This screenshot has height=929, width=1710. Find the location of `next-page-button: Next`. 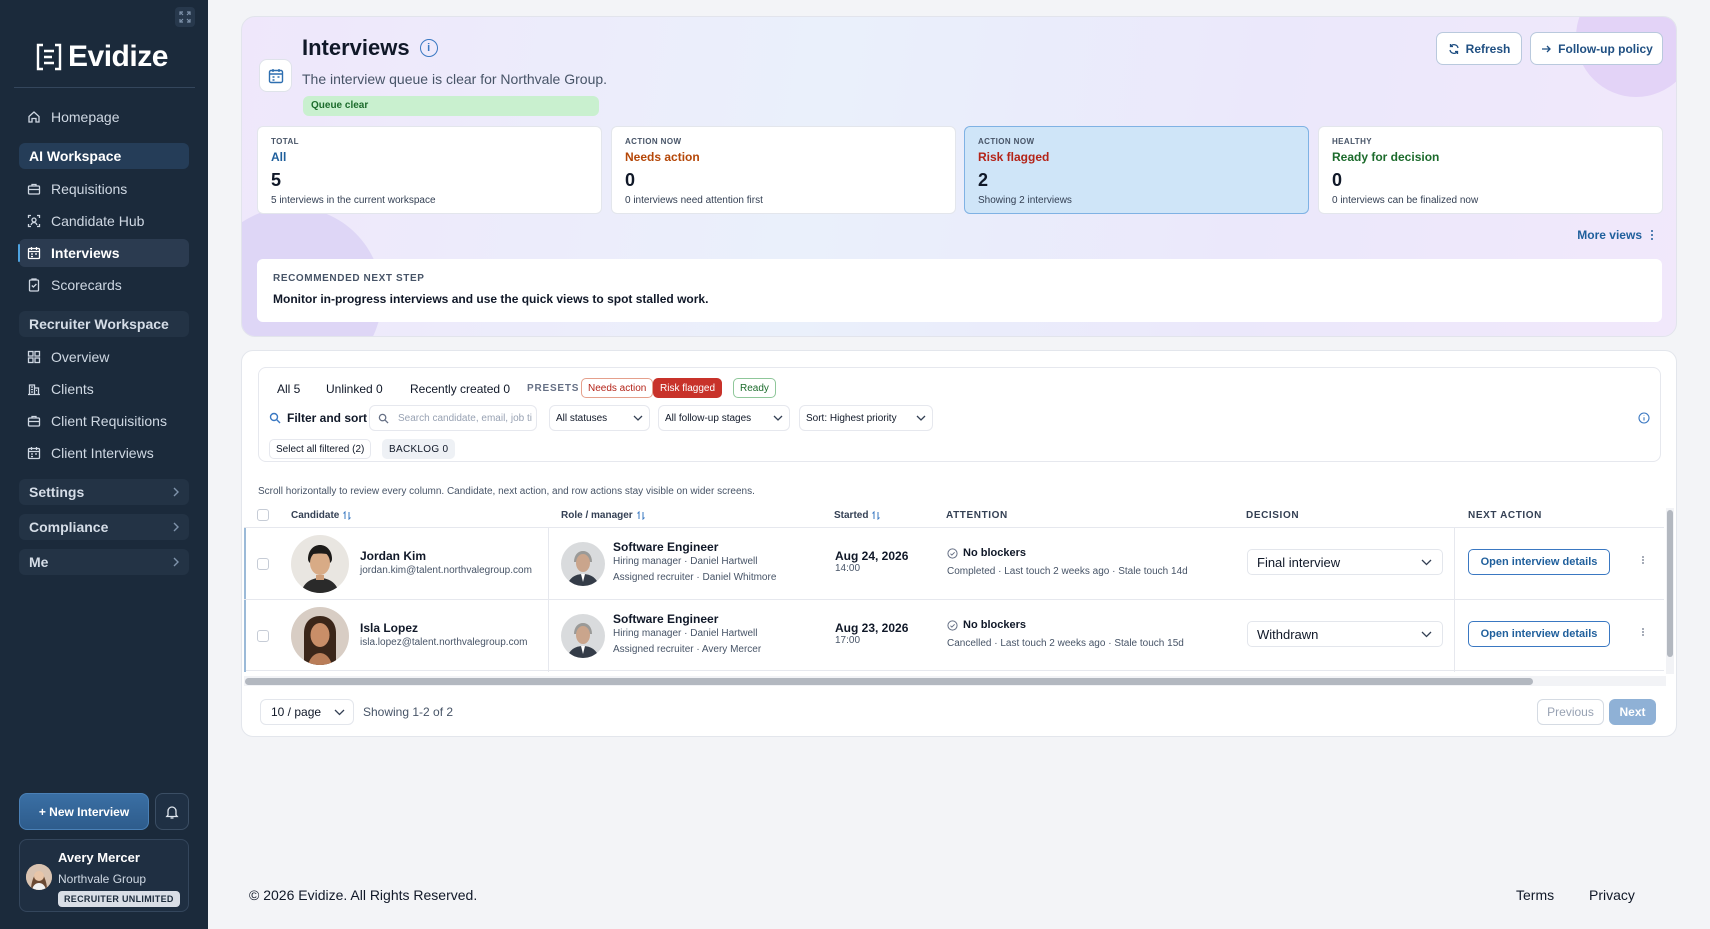

next-page-button: Next is located at coordinates (1632, 712).